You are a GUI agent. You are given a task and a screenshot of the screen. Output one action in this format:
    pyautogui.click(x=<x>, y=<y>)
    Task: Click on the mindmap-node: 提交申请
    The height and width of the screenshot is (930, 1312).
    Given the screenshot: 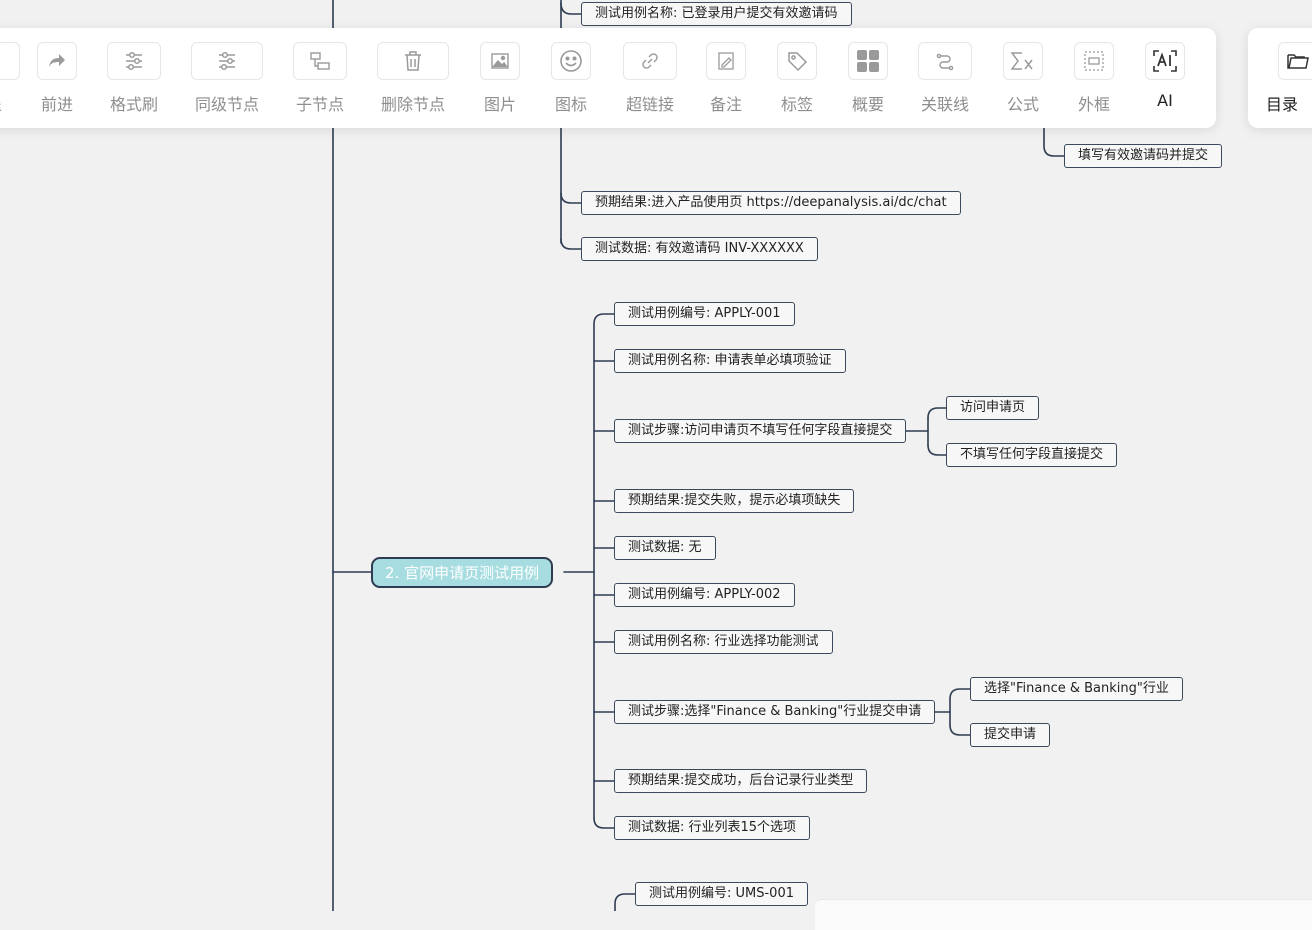 What is the action you would take?
    pyautogui.click(x=1010, y=735)
    